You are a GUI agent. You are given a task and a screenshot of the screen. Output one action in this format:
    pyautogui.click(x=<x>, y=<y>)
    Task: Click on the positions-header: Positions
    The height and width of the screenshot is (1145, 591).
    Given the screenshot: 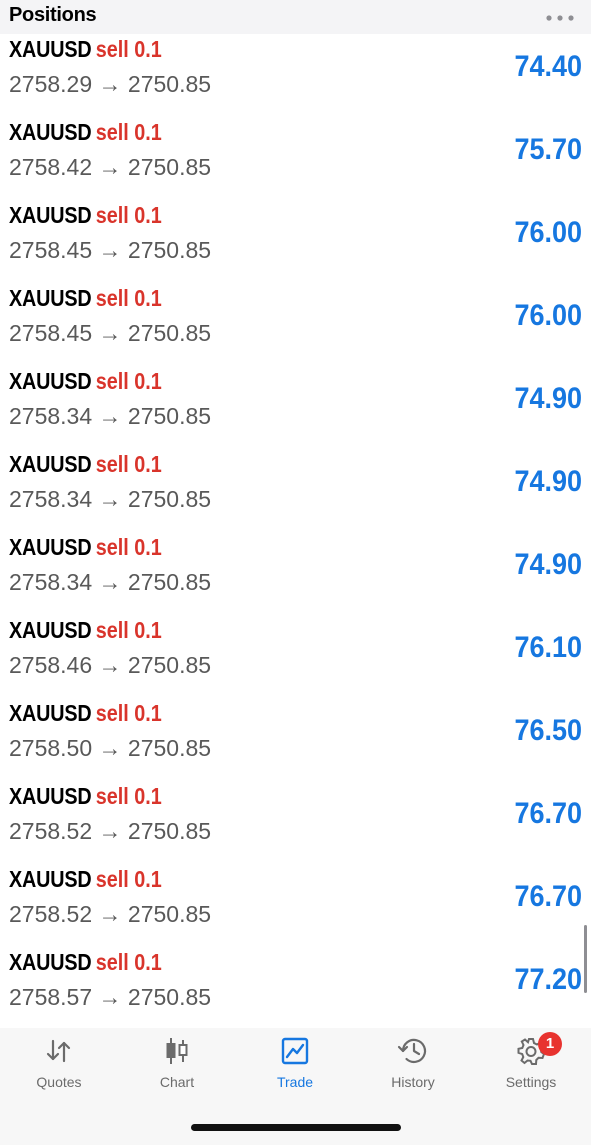 What is the action you would take?
    pyautogui.click(x=295, y=17)
    